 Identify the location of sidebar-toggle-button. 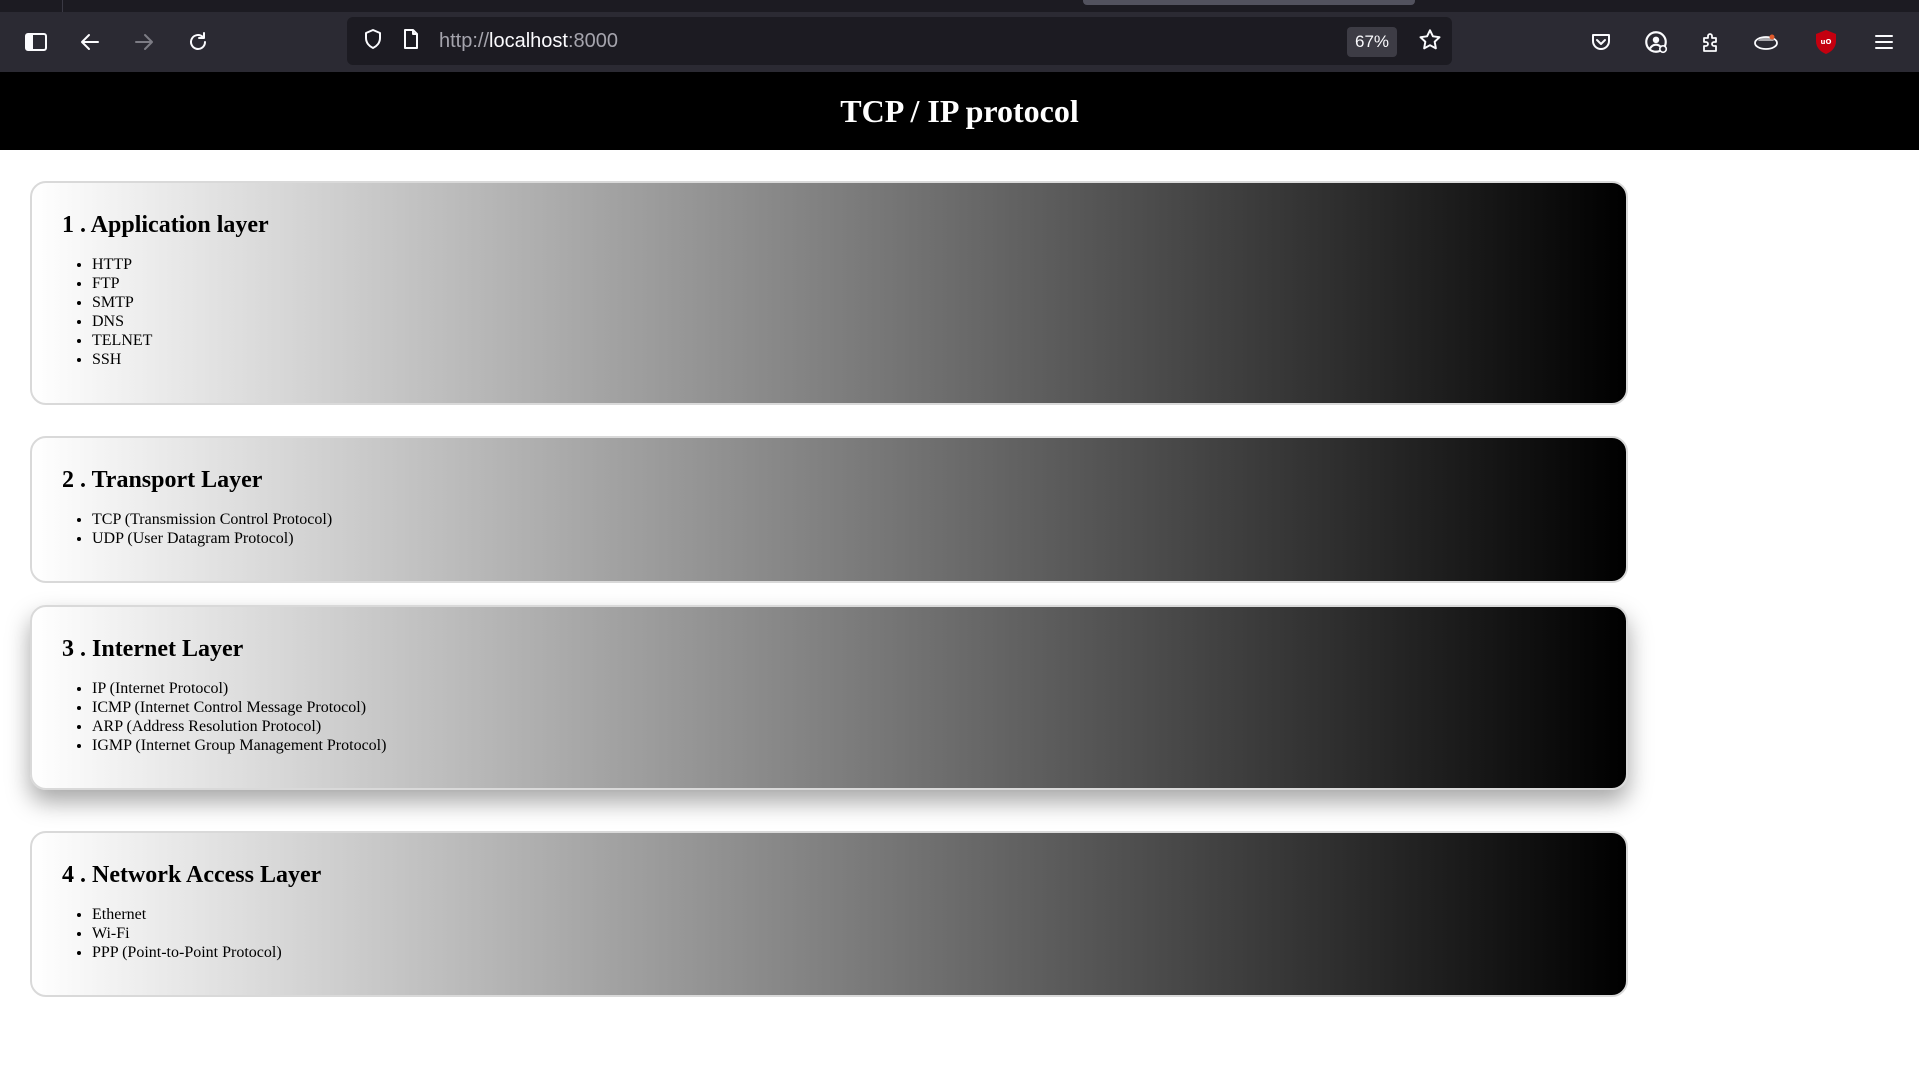
(36, 42).